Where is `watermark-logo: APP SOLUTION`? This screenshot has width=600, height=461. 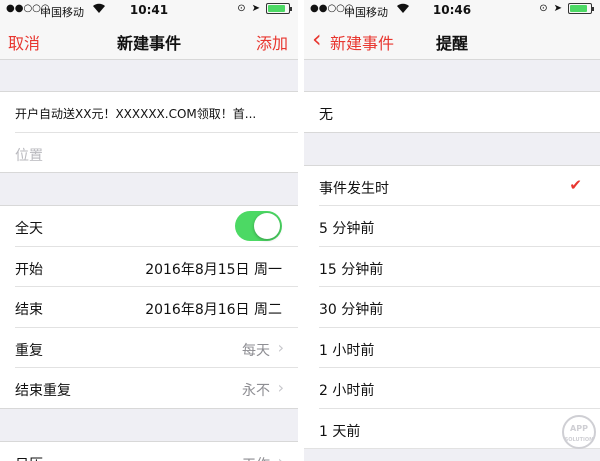
watermark-logo: APP SOLUTION is located at coordinates (579, 432).